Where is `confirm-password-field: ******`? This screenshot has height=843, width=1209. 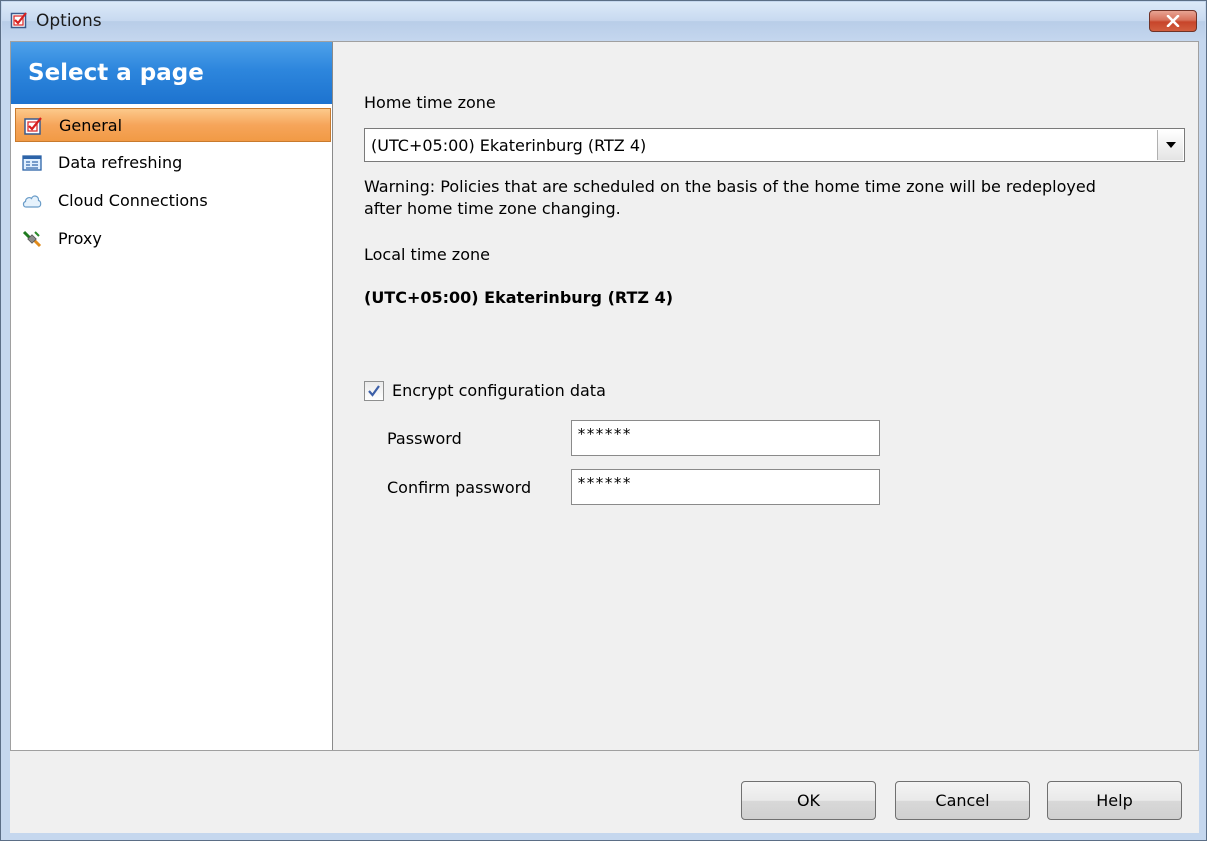 confirm-password-field: ****** is located at coordinates (725, 487).